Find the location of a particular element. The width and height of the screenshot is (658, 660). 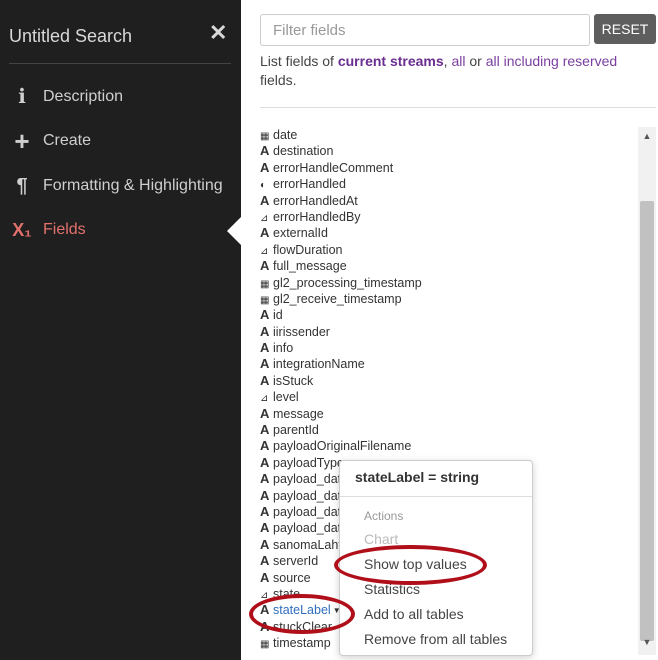

field-row: Aiirissender is located at coordinates (450, 332).